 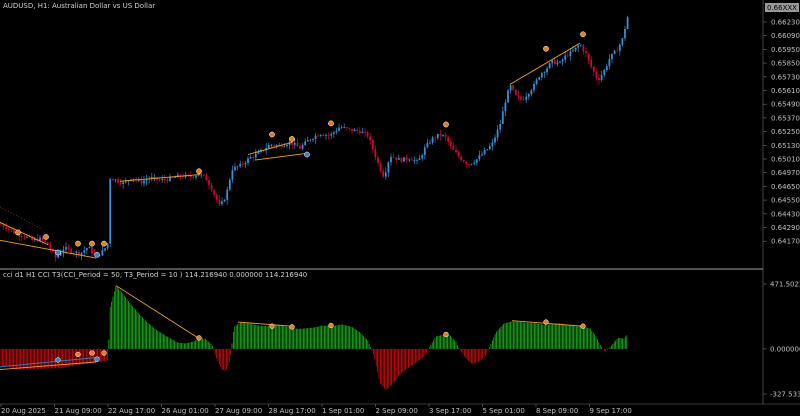 I want to click on price-tick-label: 0.65010, so click(x=785, y=160).